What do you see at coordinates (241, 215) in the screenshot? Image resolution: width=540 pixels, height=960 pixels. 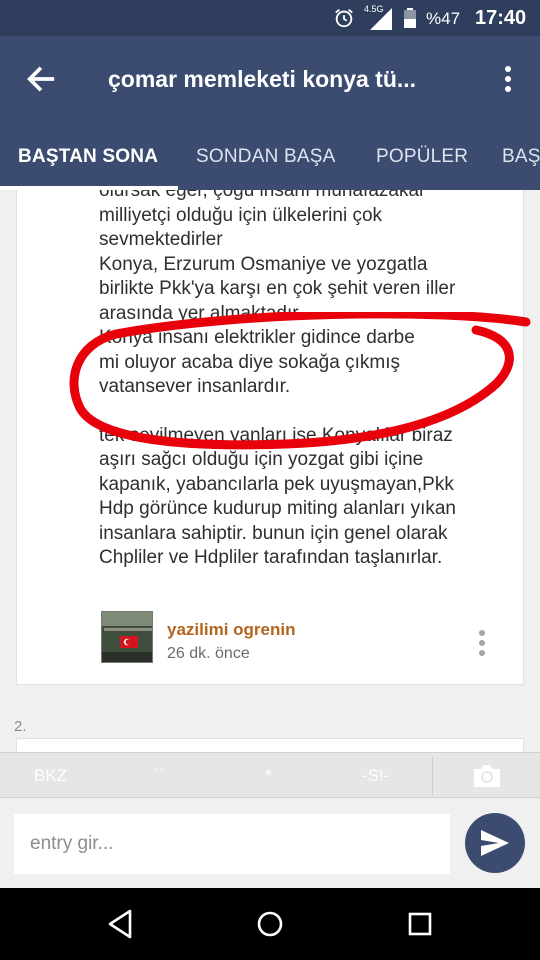 I see `entry-line: milliyetçi olduğu için ülkelerini çok` at bounding box center [241, 215].